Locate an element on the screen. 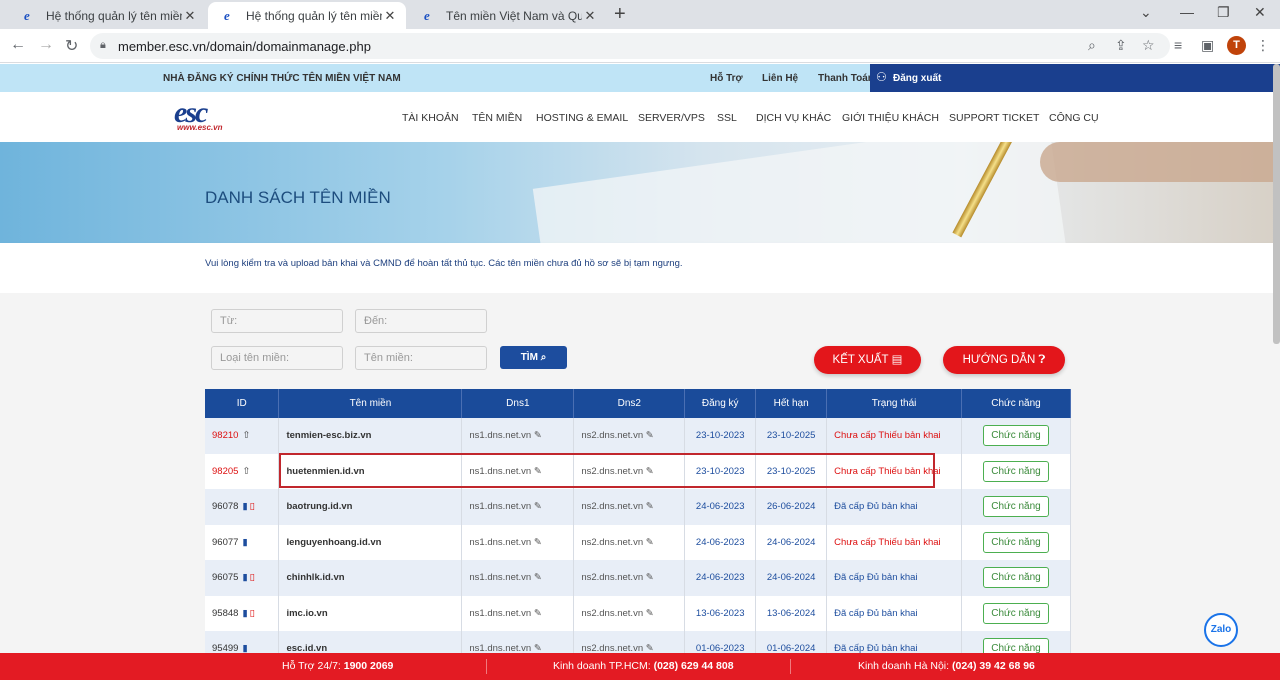 This screenshot has height=680, width=1280. column-header-id: ID is located at coordinates (242, 403).